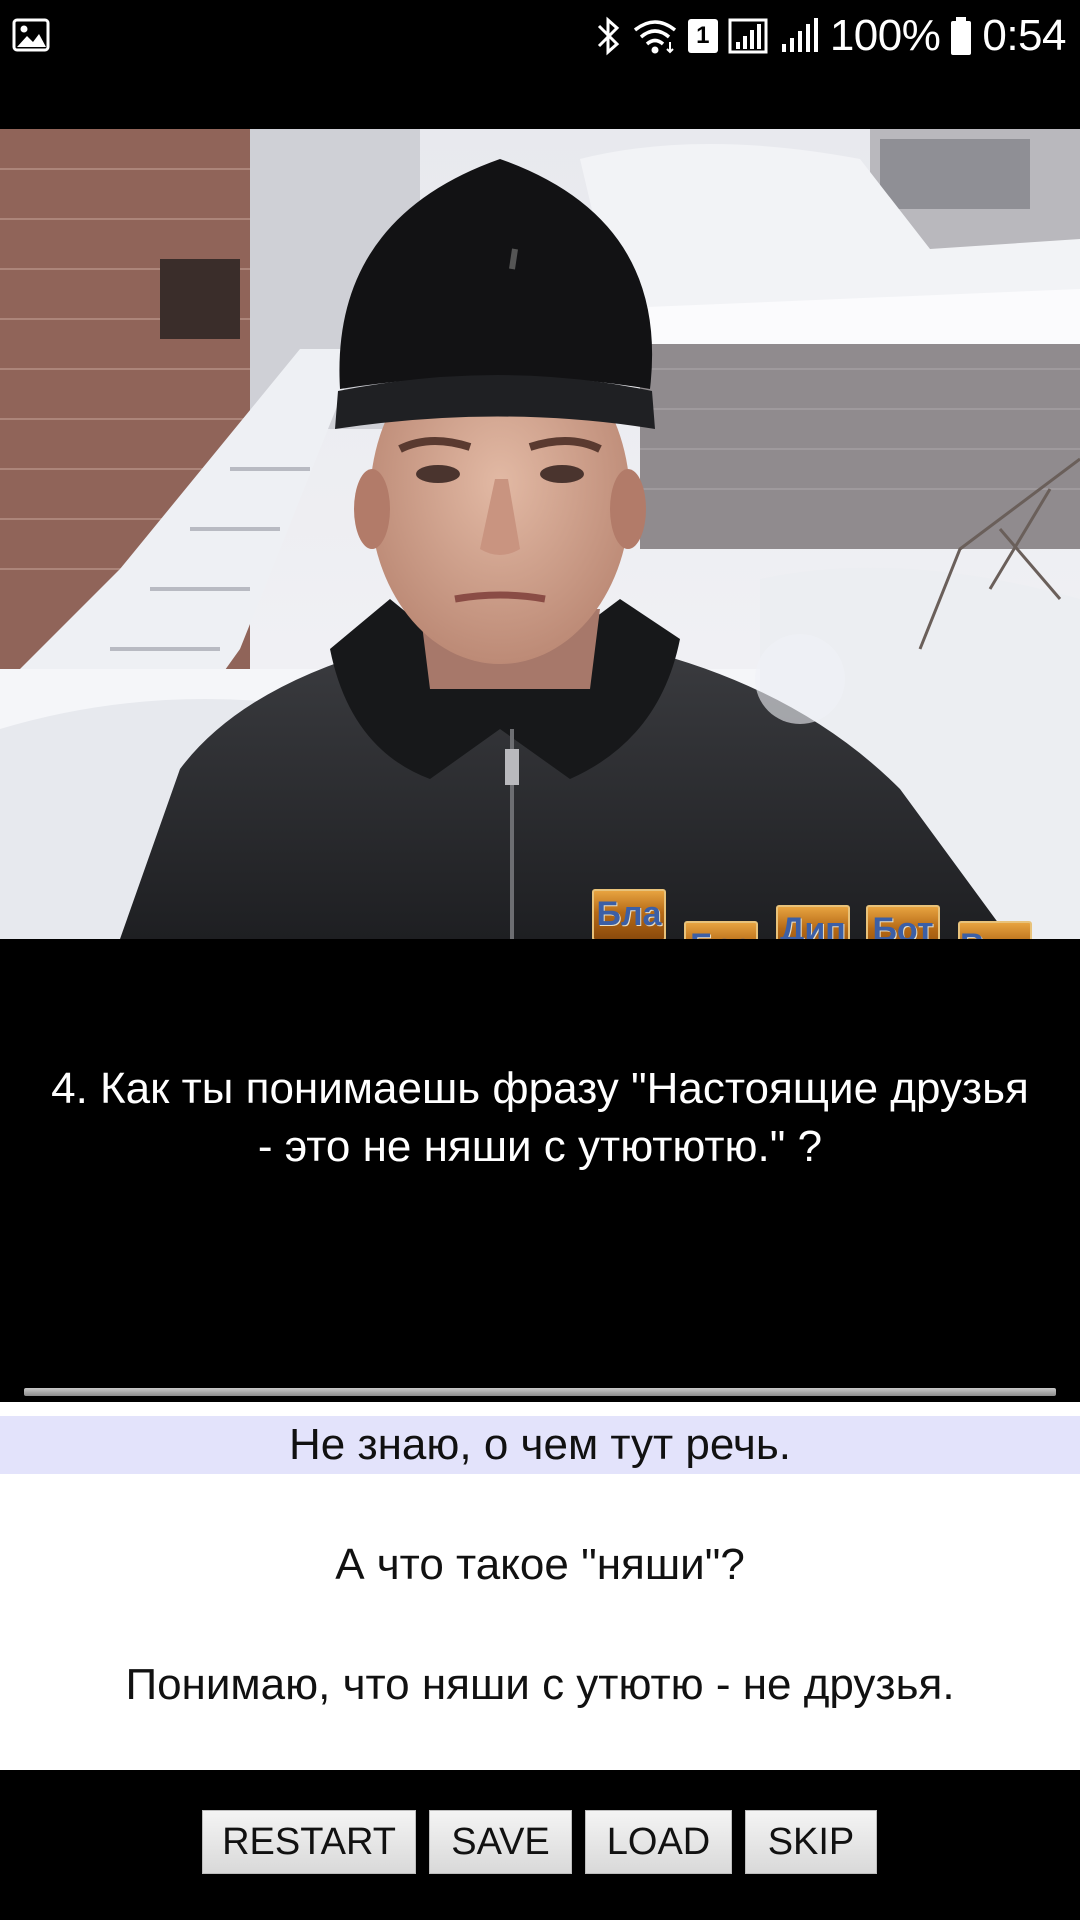  What do you see at coordinates (540, 36) in the screenshot?
I see `status-bar: 1 100% 0:54` at bounding box center [540, 36].